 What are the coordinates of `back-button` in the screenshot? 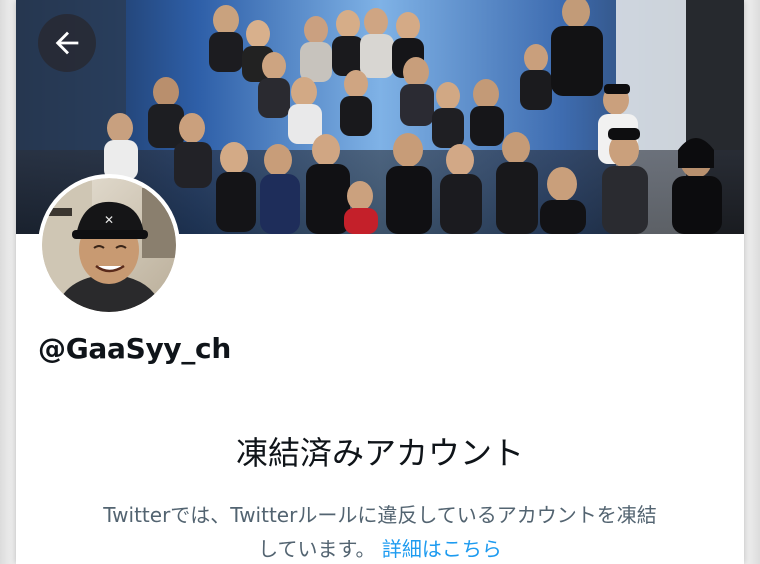 It's located at (67, 43).